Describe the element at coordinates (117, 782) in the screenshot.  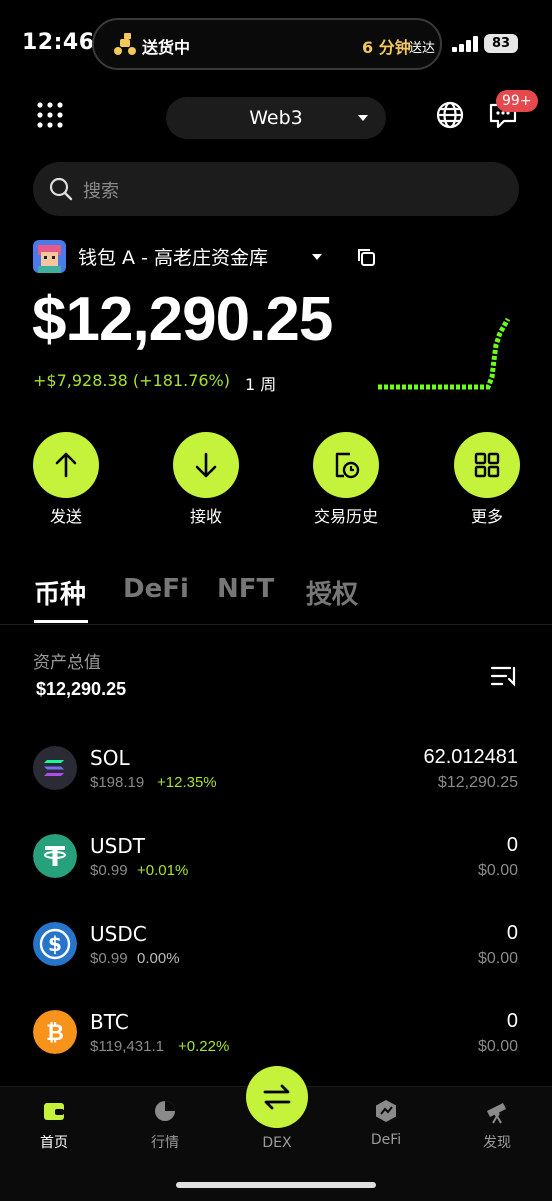
I see `token-price: $198.19` at that location.